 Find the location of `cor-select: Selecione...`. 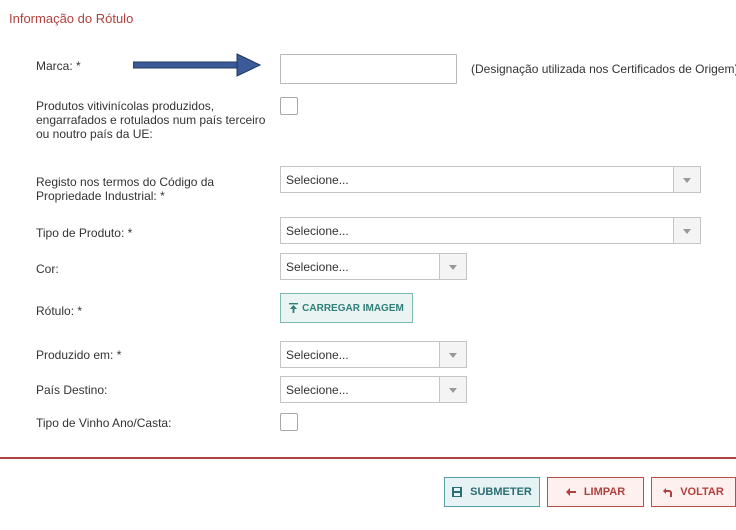

cor-select: Selecione... is located at coordinates (373, 266).